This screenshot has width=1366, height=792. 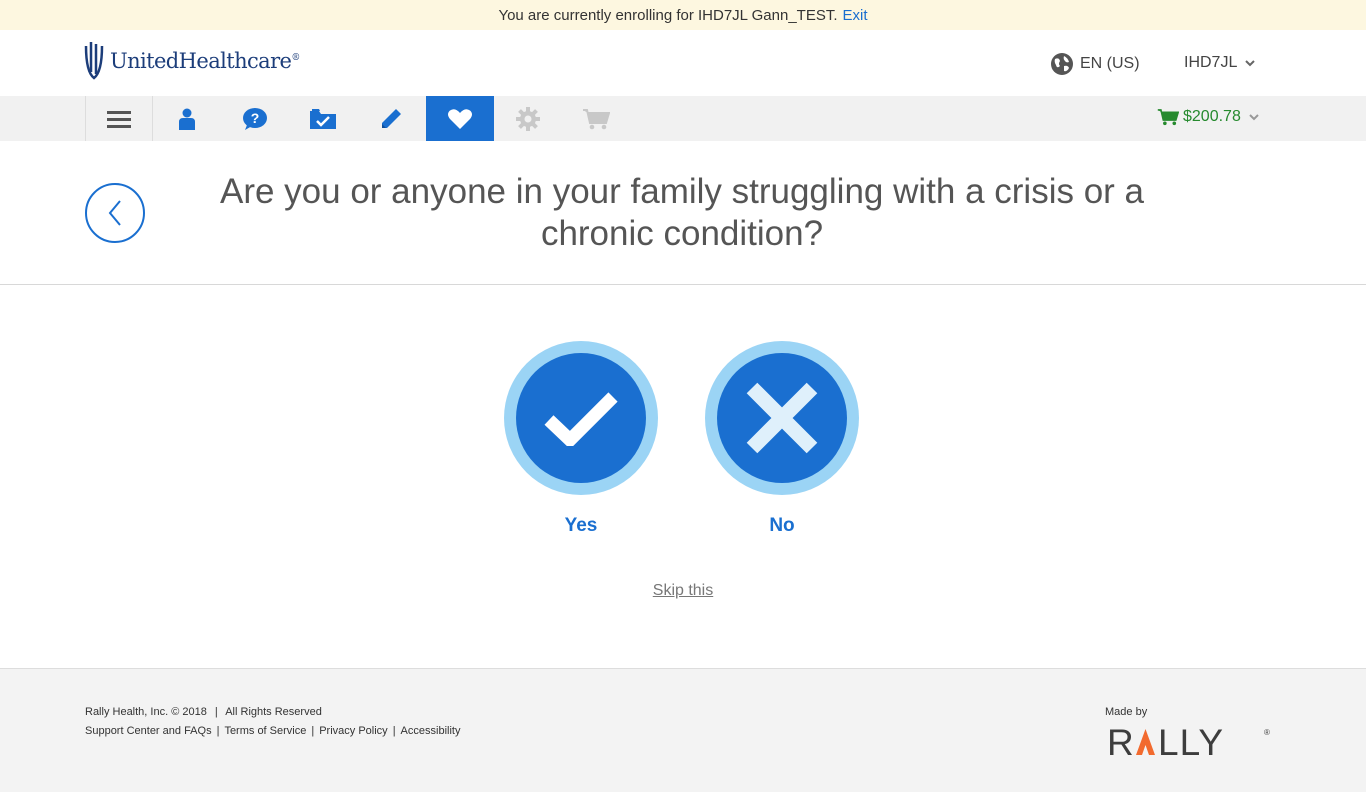 What do you see at coordinates (683, 118) in the screenshot?
I see `main-nav: ? $200.78` at bounding box center [683, 118].